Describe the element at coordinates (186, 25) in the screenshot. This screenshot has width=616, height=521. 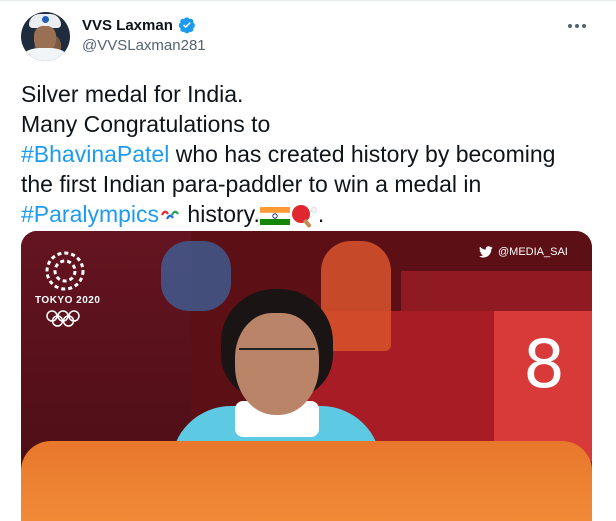
I see `verified-badge-icon` at that location.